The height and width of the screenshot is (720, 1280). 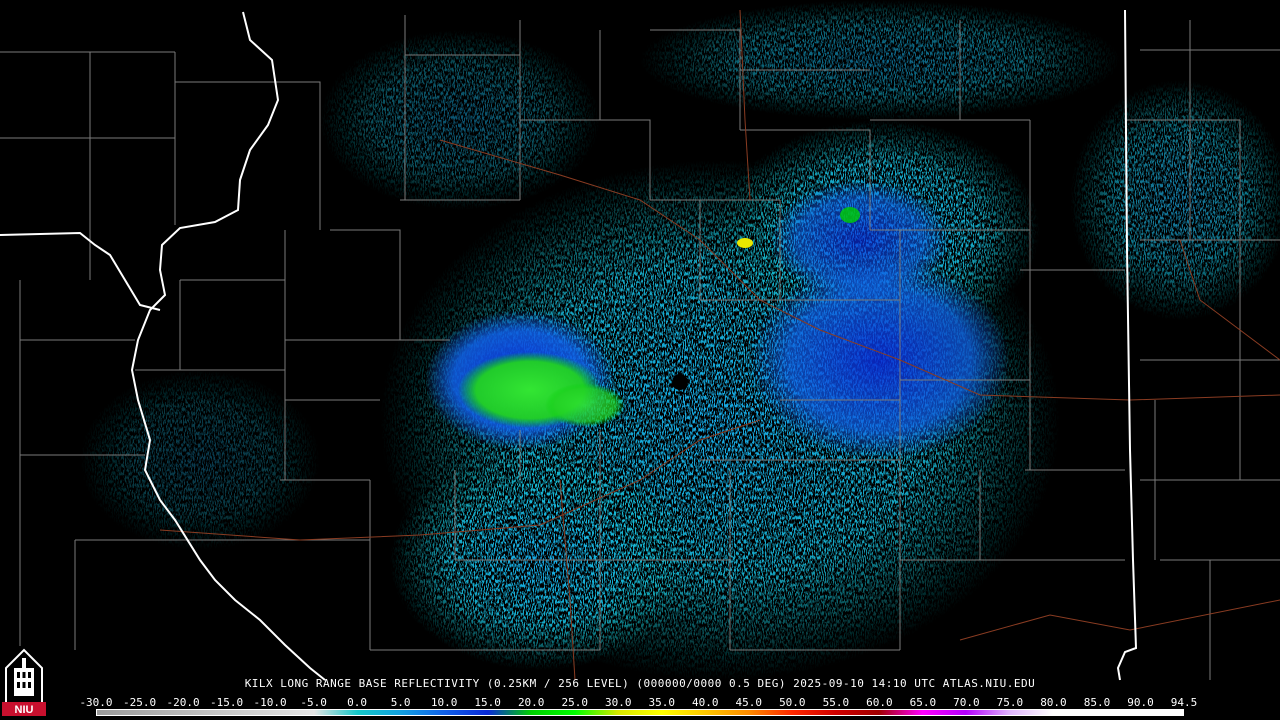 I want to click on logo-text: NIU, so click(x=24, y=710).